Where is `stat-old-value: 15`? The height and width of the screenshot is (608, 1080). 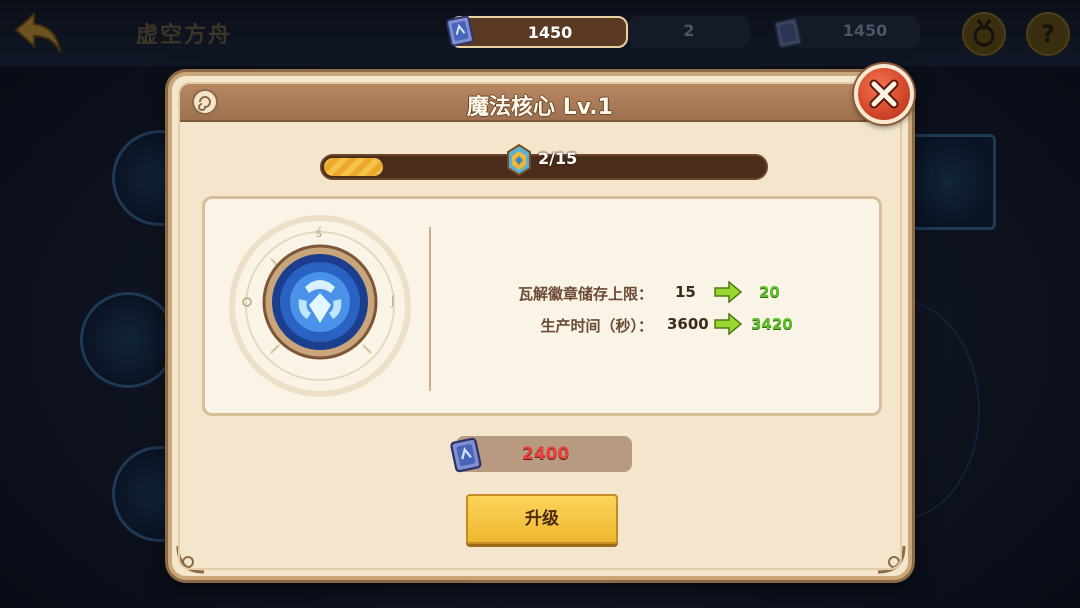
stat-old-value: 15 is located at coordinates (685, 292).